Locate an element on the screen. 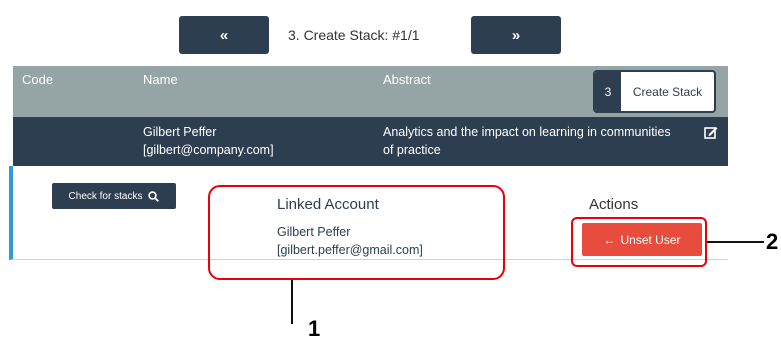 The height and width of the screenshot is (345, 781). row-email: [gilbert@company.com] is located at coordinates (208, 150).